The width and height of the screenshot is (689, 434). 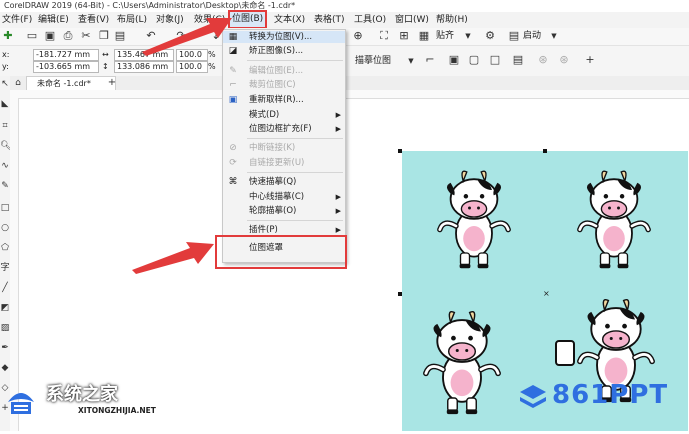 I want to click on scale-y-unit: %, so click(x=212, y=66).